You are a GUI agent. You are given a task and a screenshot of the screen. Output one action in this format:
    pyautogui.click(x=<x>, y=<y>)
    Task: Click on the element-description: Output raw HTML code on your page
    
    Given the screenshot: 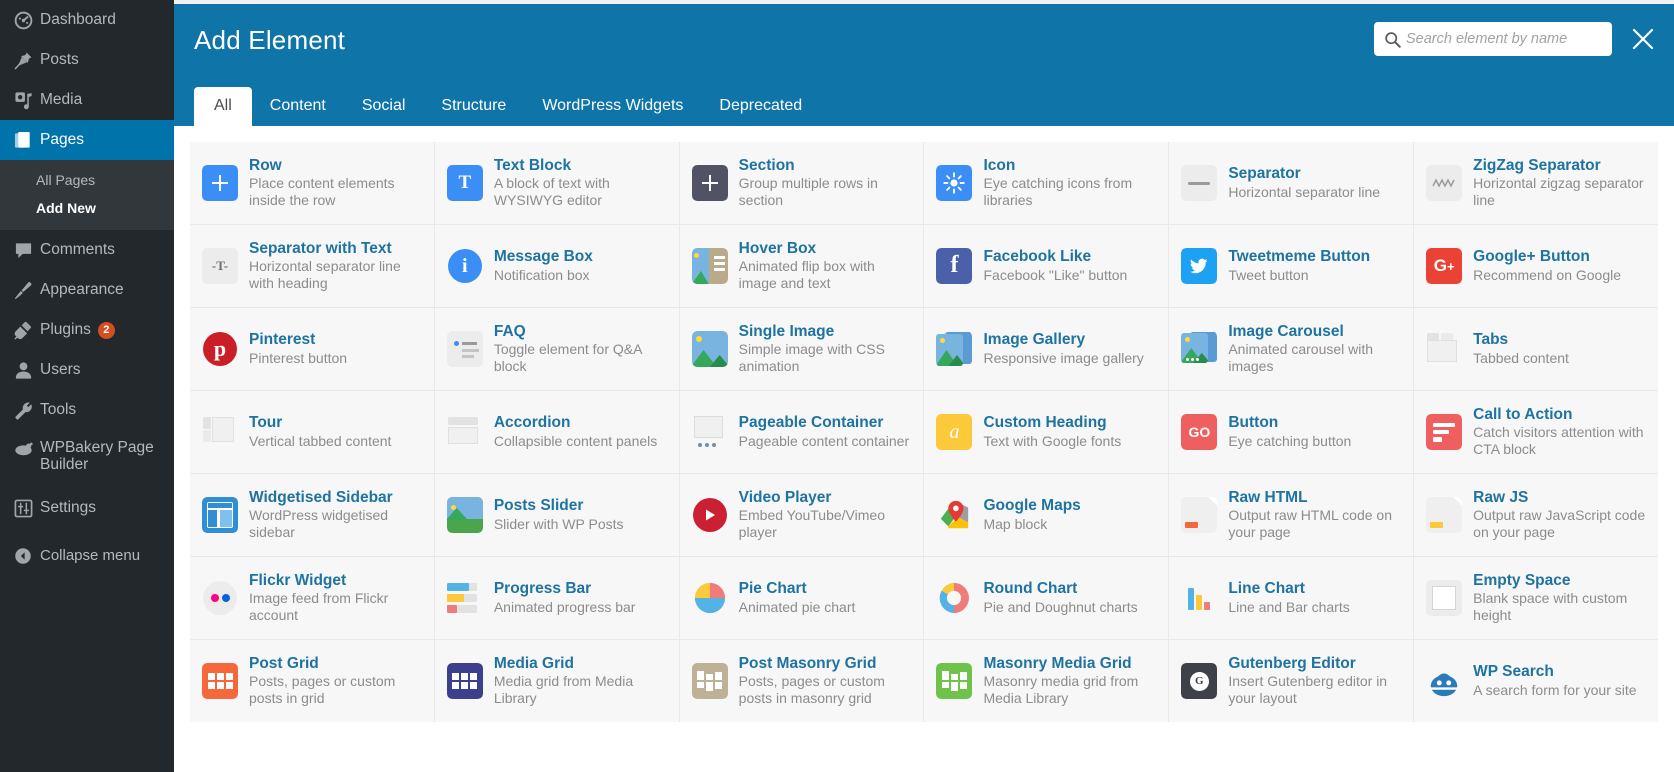 What is the action you would take?
    pyautogui.click(x=1310, y=524)
    